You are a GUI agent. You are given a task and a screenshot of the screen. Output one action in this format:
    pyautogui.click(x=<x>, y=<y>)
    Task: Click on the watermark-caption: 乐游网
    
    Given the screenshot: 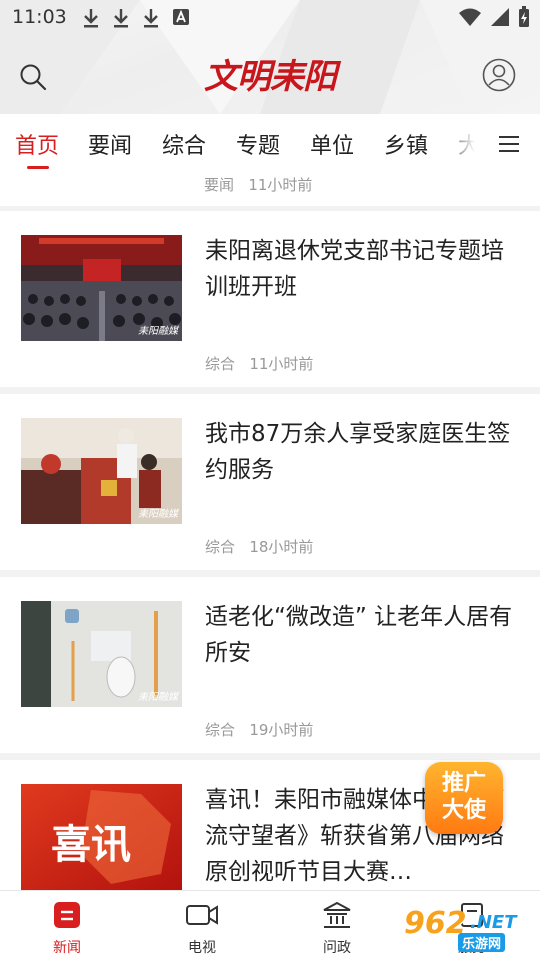 What is the action you would take?
    pyautogui.click(x=482, y=942)
    